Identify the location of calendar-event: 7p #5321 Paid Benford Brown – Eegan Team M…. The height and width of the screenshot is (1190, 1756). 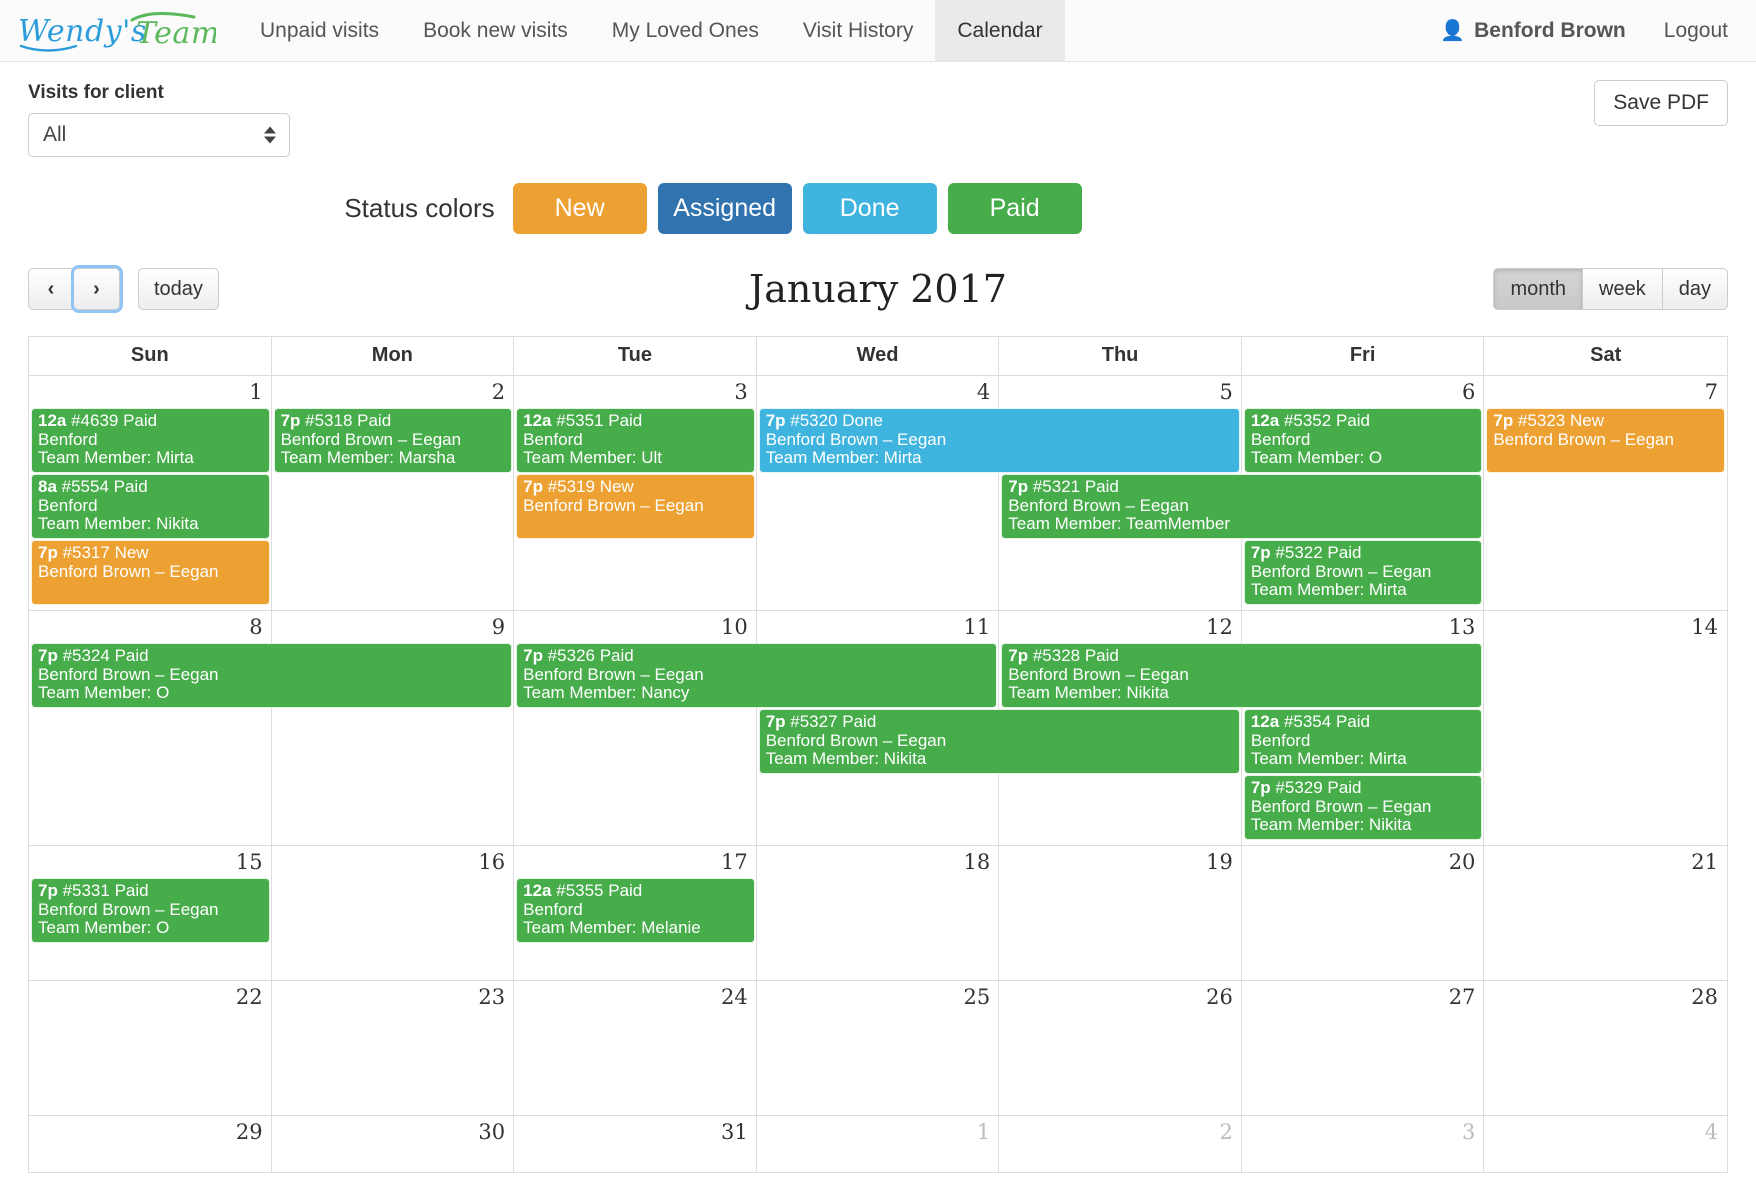
(1242, 507).